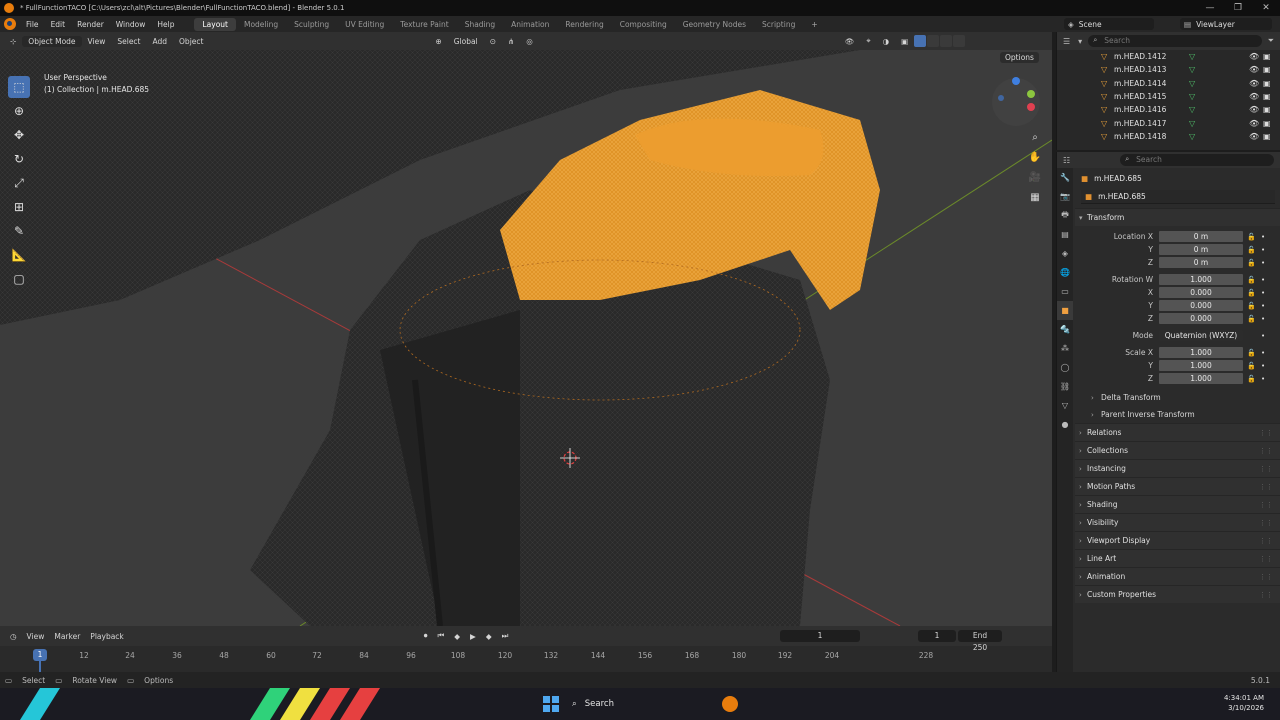 Image resolution: width=1280 pixels, height=720 pixels. I want to click on outliner-row: ▽ m.HEAD.1415 ▽ 👁 ▣, so click(1168, 96).